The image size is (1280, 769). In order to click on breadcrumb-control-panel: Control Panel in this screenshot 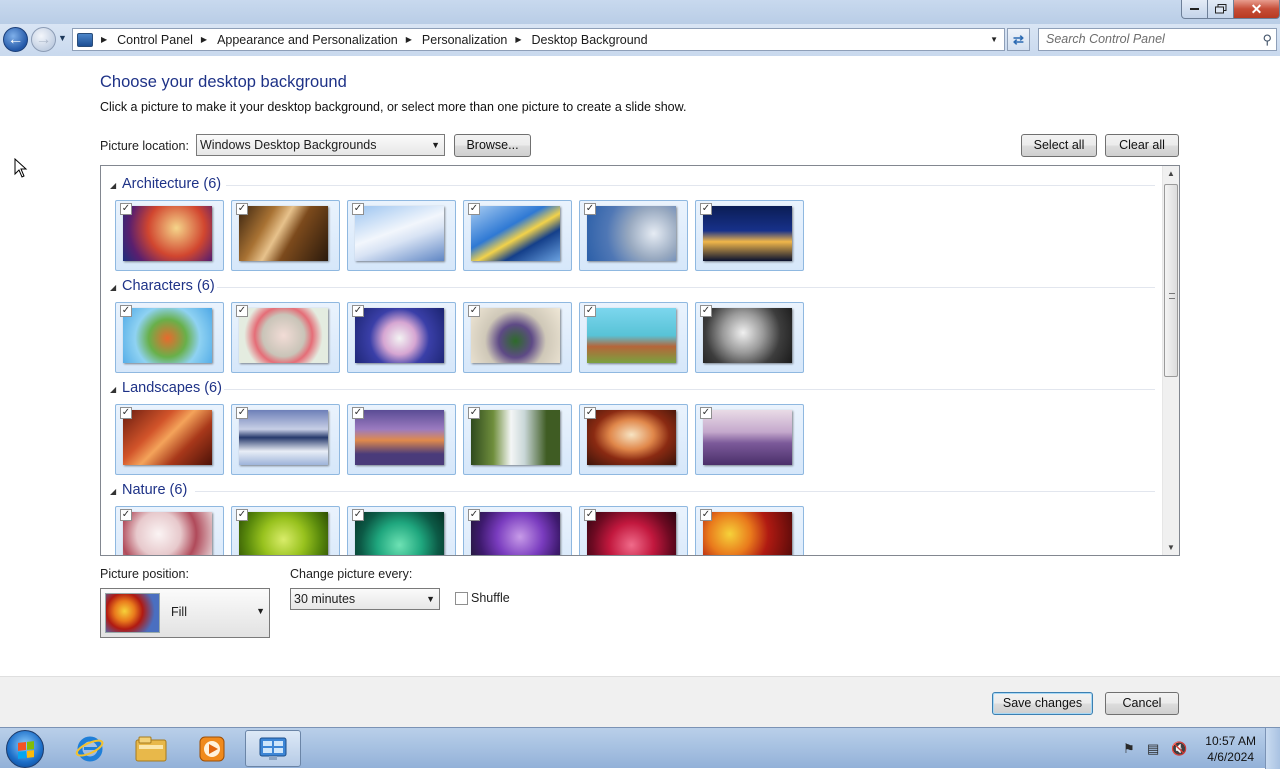, I will do `click(155, 40)`.